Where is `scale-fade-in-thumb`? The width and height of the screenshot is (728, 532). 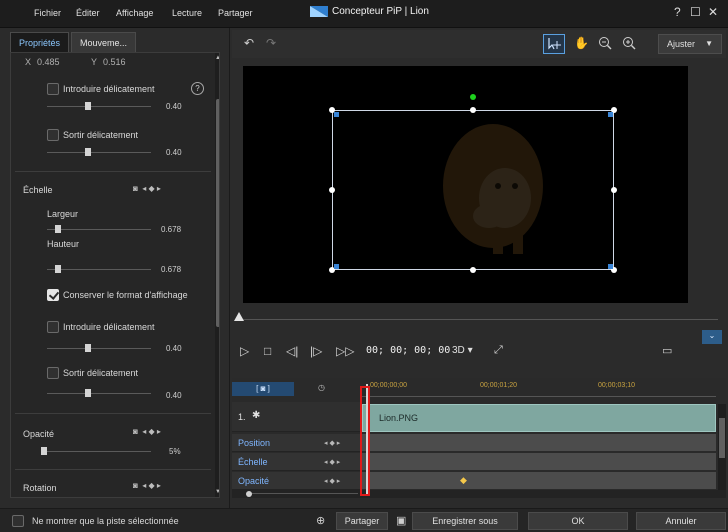
scale-fade-in-thumb is located at coordinates (88, 348).